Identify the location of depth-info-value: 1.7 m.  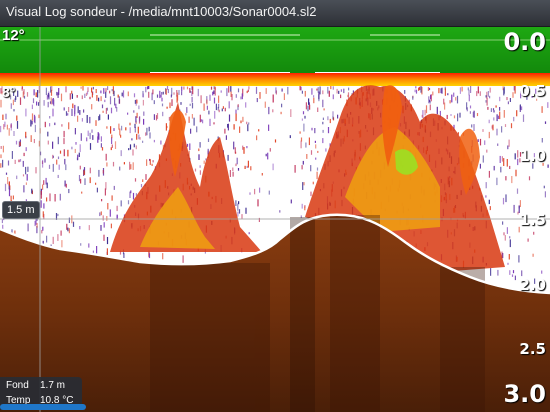
(53, 385).